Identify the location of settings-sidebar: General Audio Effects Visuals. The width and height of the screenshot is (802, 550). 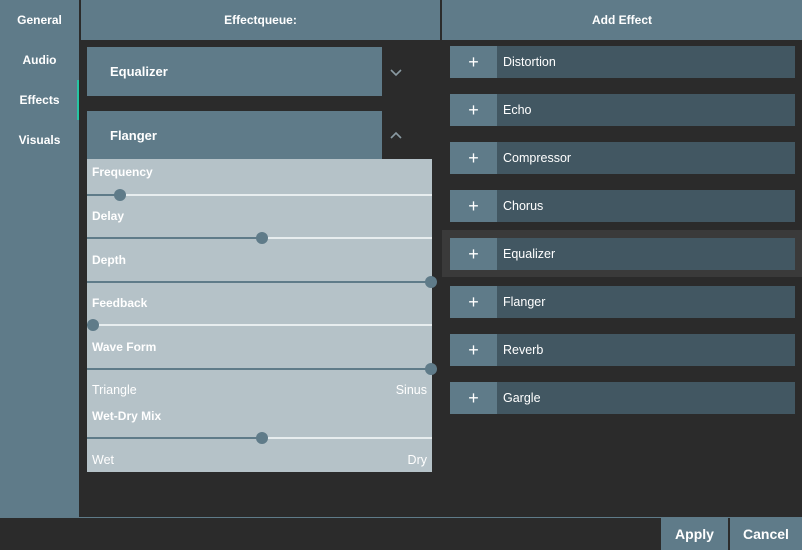
(39, 258).